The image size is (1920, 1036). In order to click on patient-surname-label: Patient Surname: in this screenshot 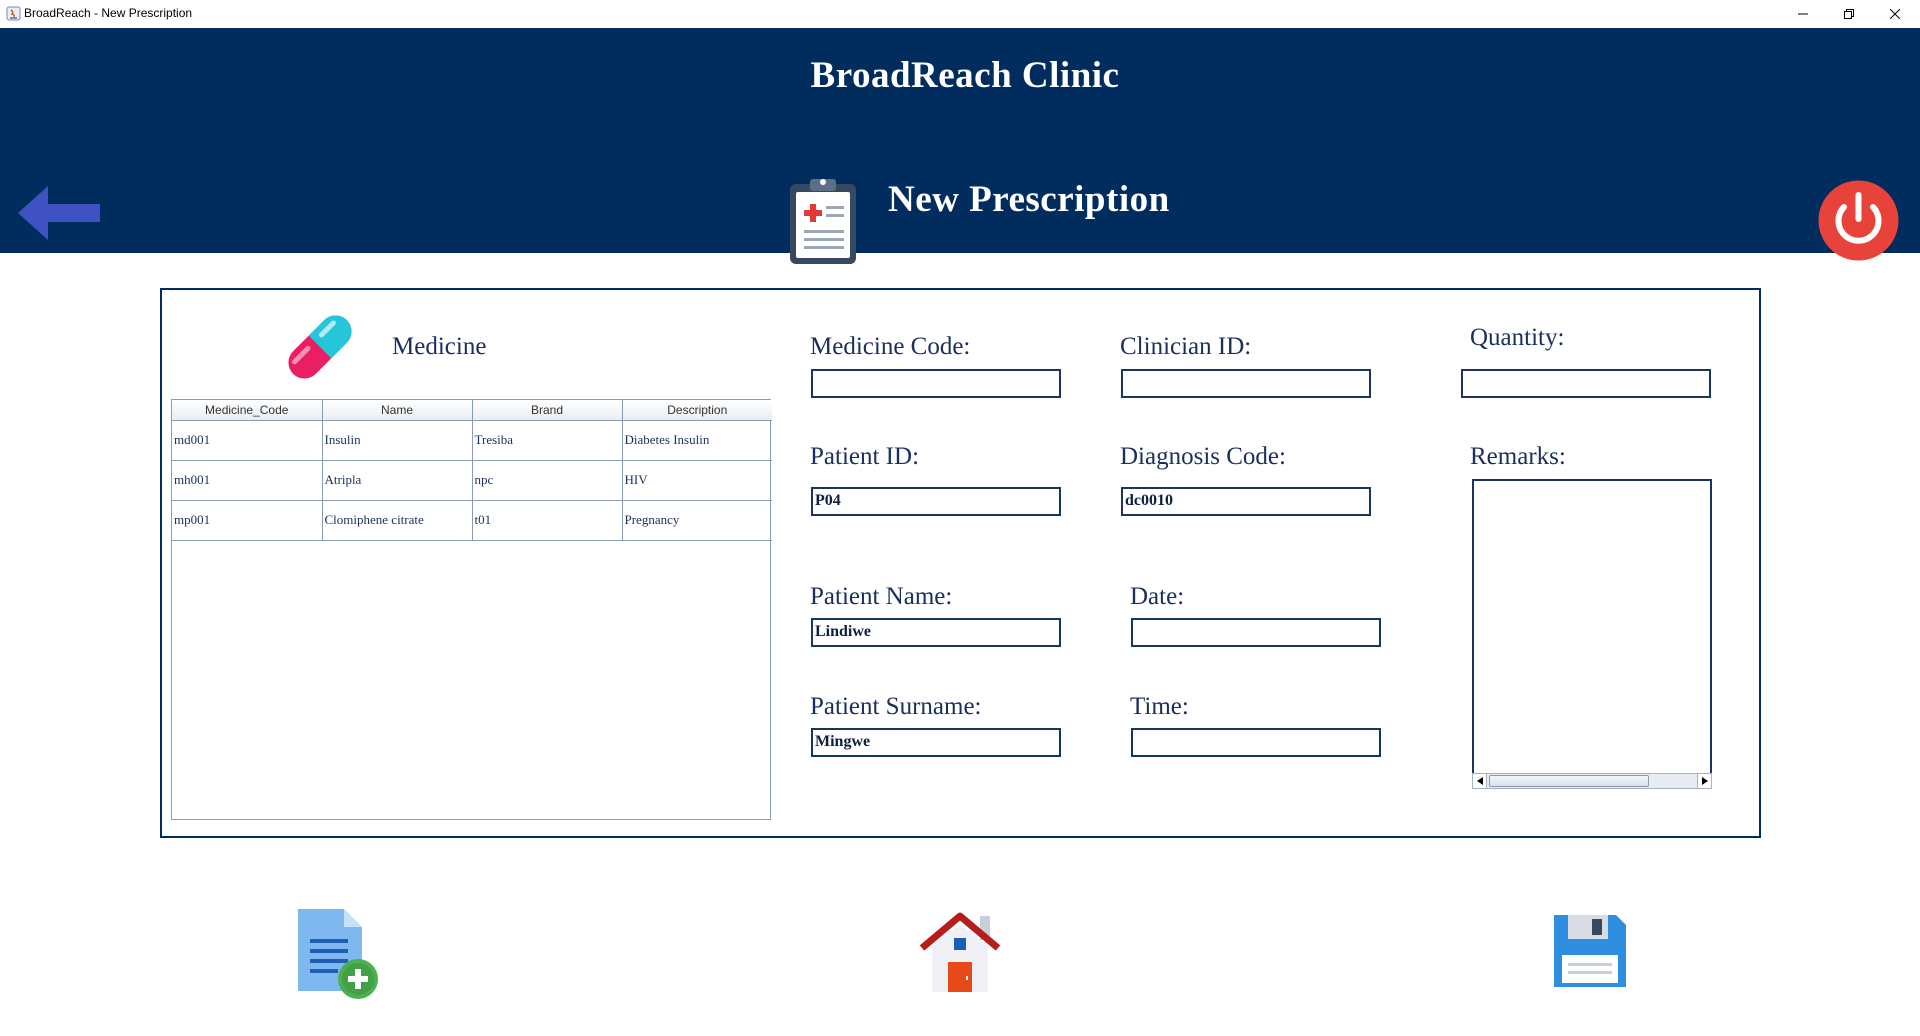, I will do `click(896, 706)`.